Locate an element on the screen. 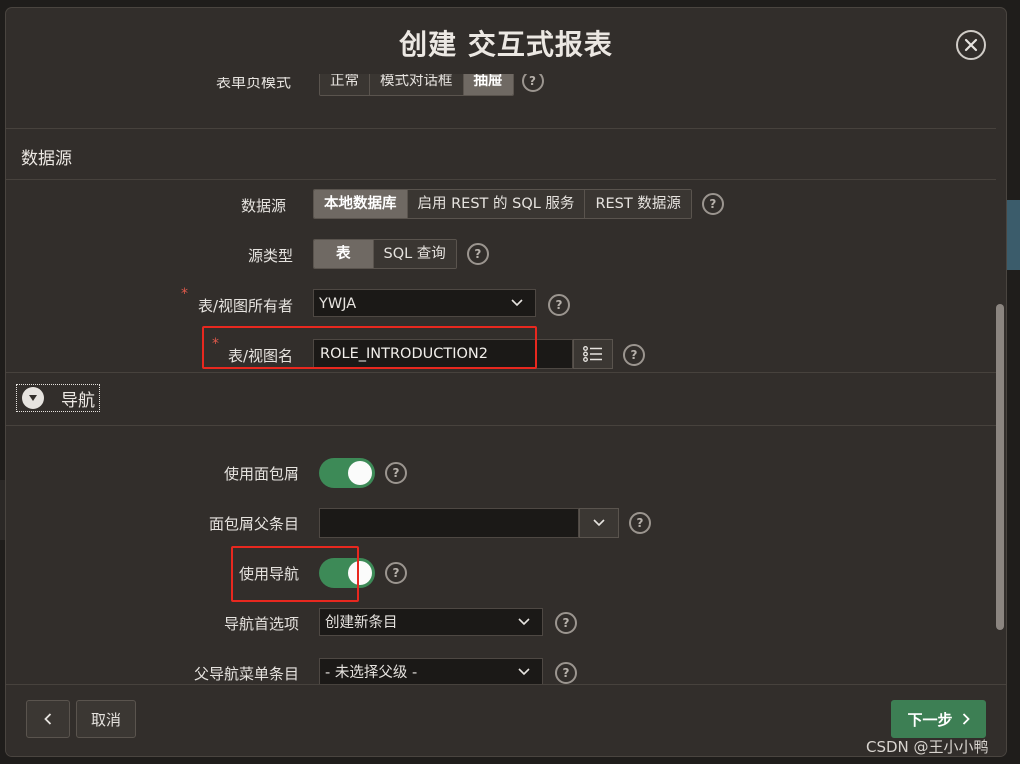  highlight-box-use-navigation is located at coordinates (295, 574).